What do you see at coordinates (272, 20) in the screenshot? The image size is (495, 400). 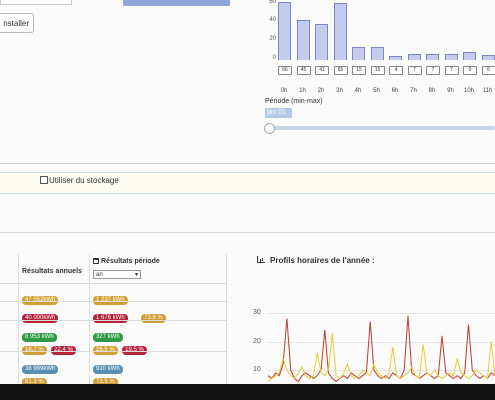 I see `y-tick-label: 40` at bounding box center [272, 20].